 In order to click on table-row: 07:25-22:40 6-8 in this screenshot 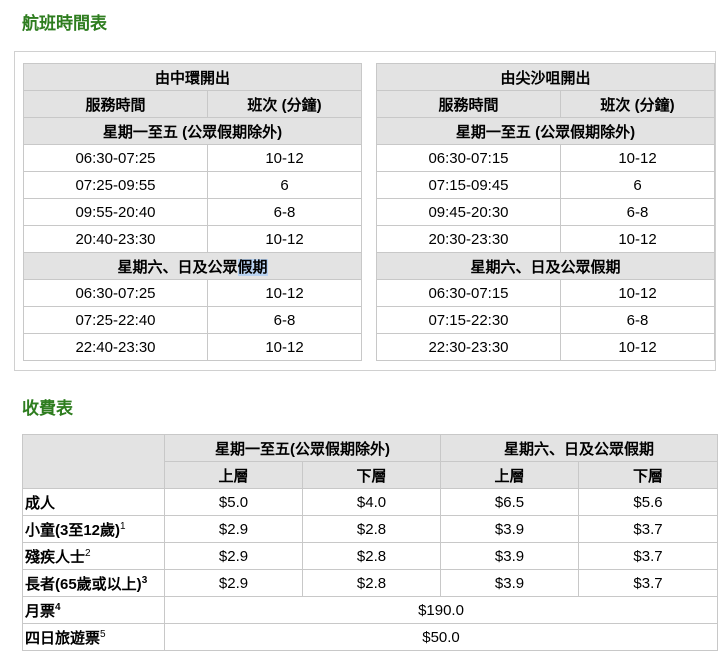, I will do `click(193, 320)`.